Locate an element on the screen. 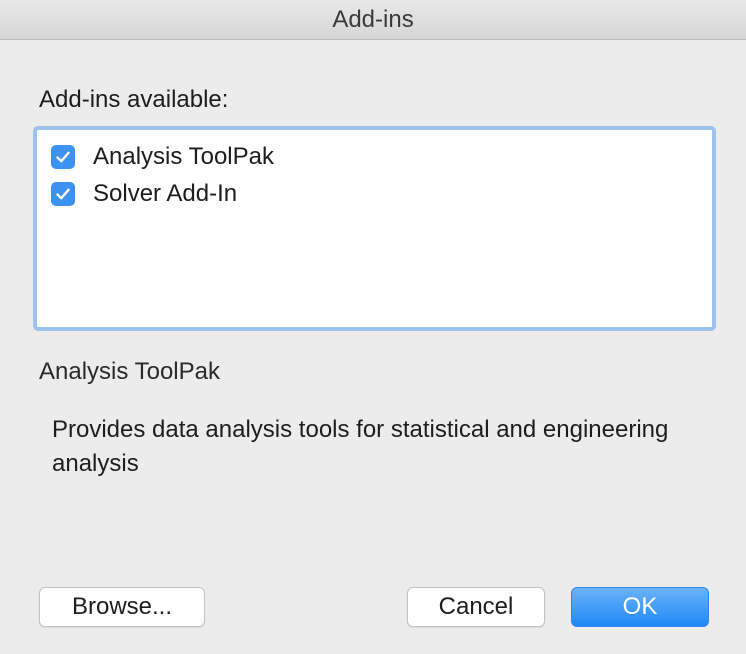 The height and width of the screenshot is (654, 746). checkbox-analysis-toolpak is located at coordinates (63, 156).